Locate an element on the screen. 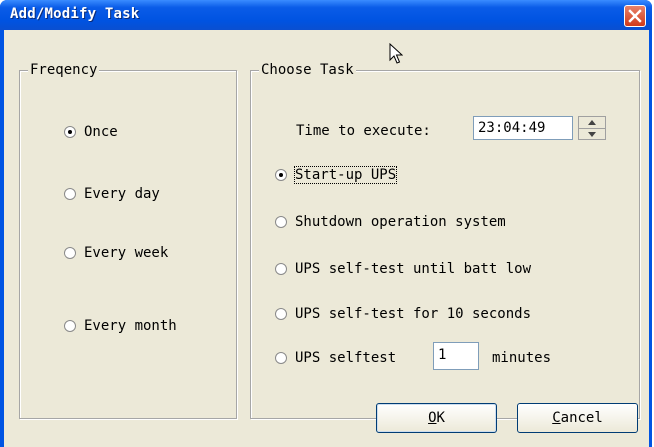  spin-down-button is located at coordinates (592, 134).